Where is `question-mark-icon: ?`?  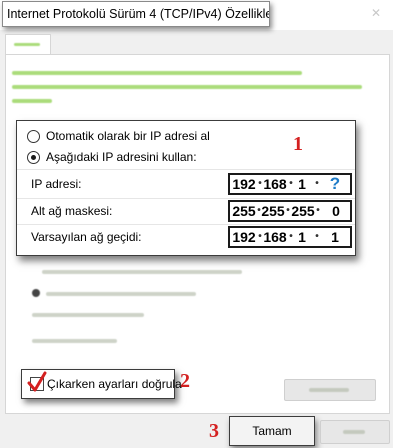
question-mark-icon: ? is located at coordinates (335, 183).